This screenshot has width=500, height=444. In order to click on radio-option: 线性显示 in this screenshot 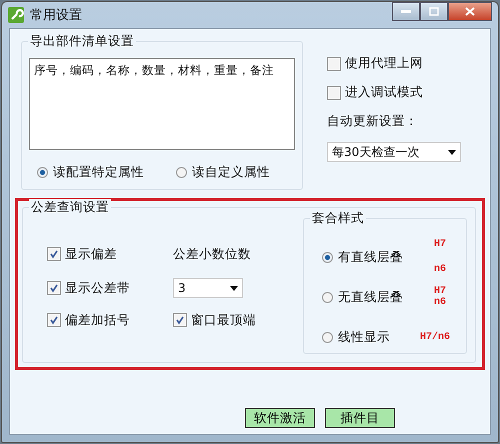, I will do `click(356, 337)`.